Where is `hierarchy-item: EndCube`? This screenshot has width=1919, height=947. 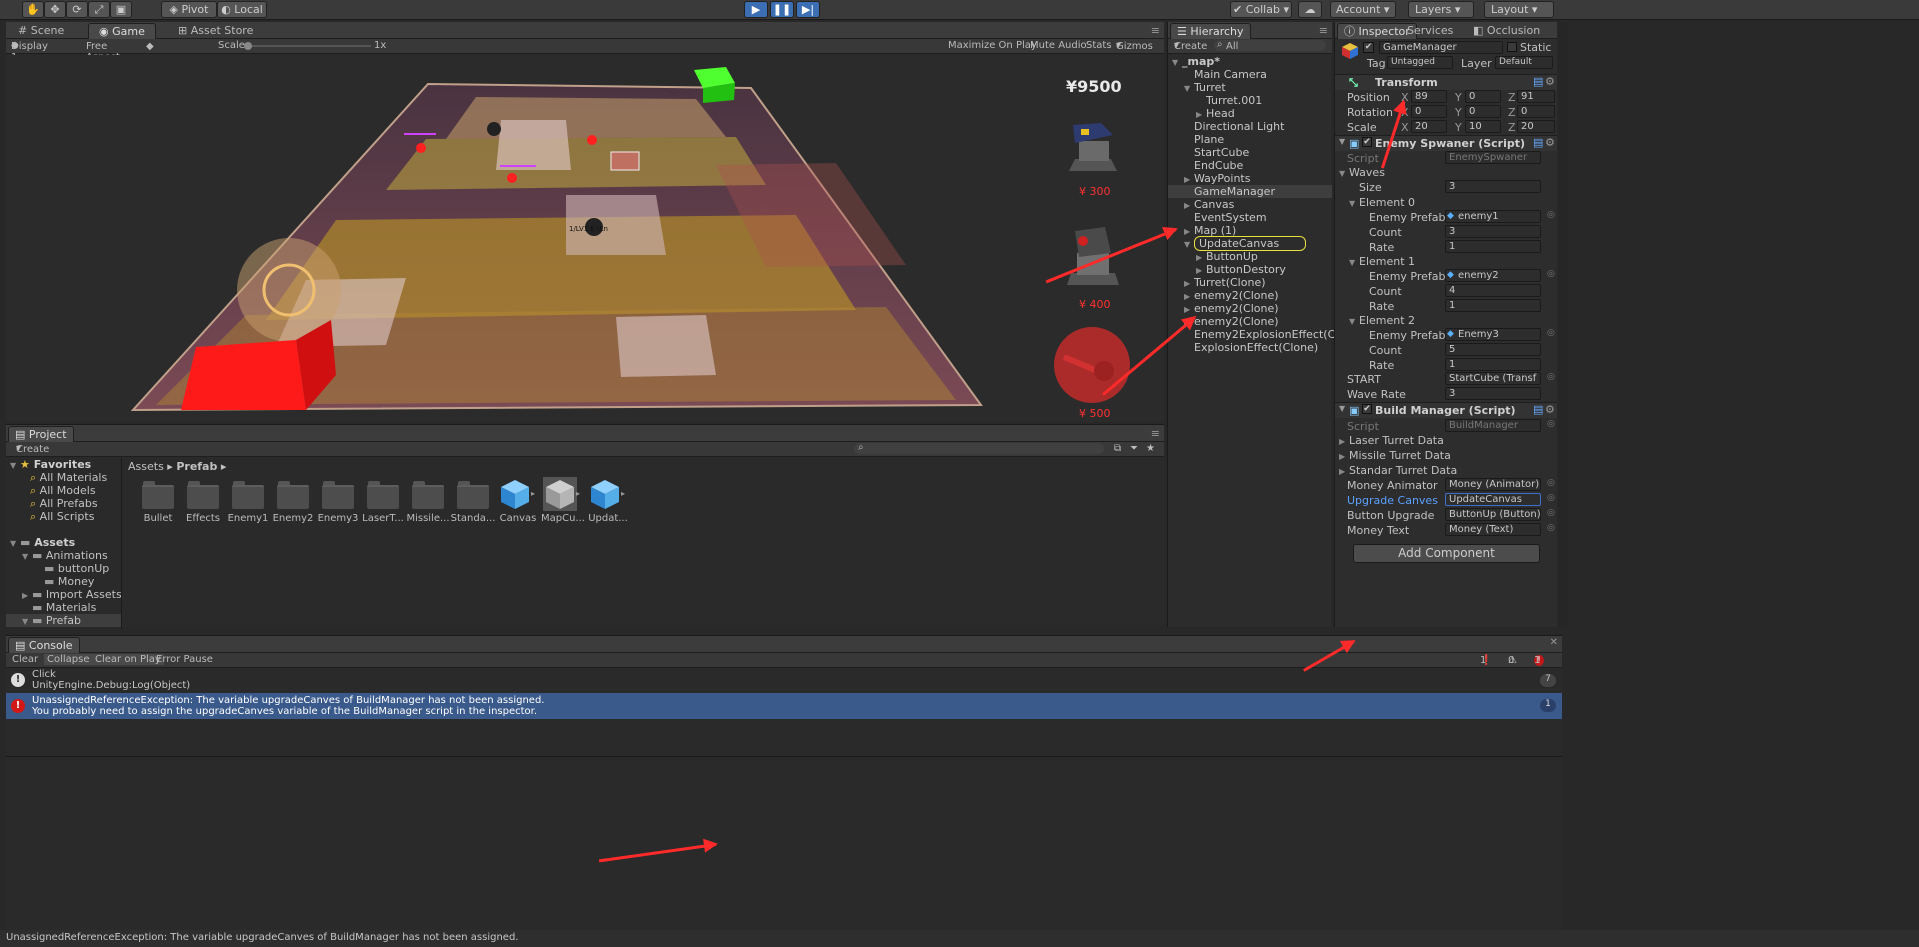 hierarchy-item: EndCube is located at coordinates (1213, 165).